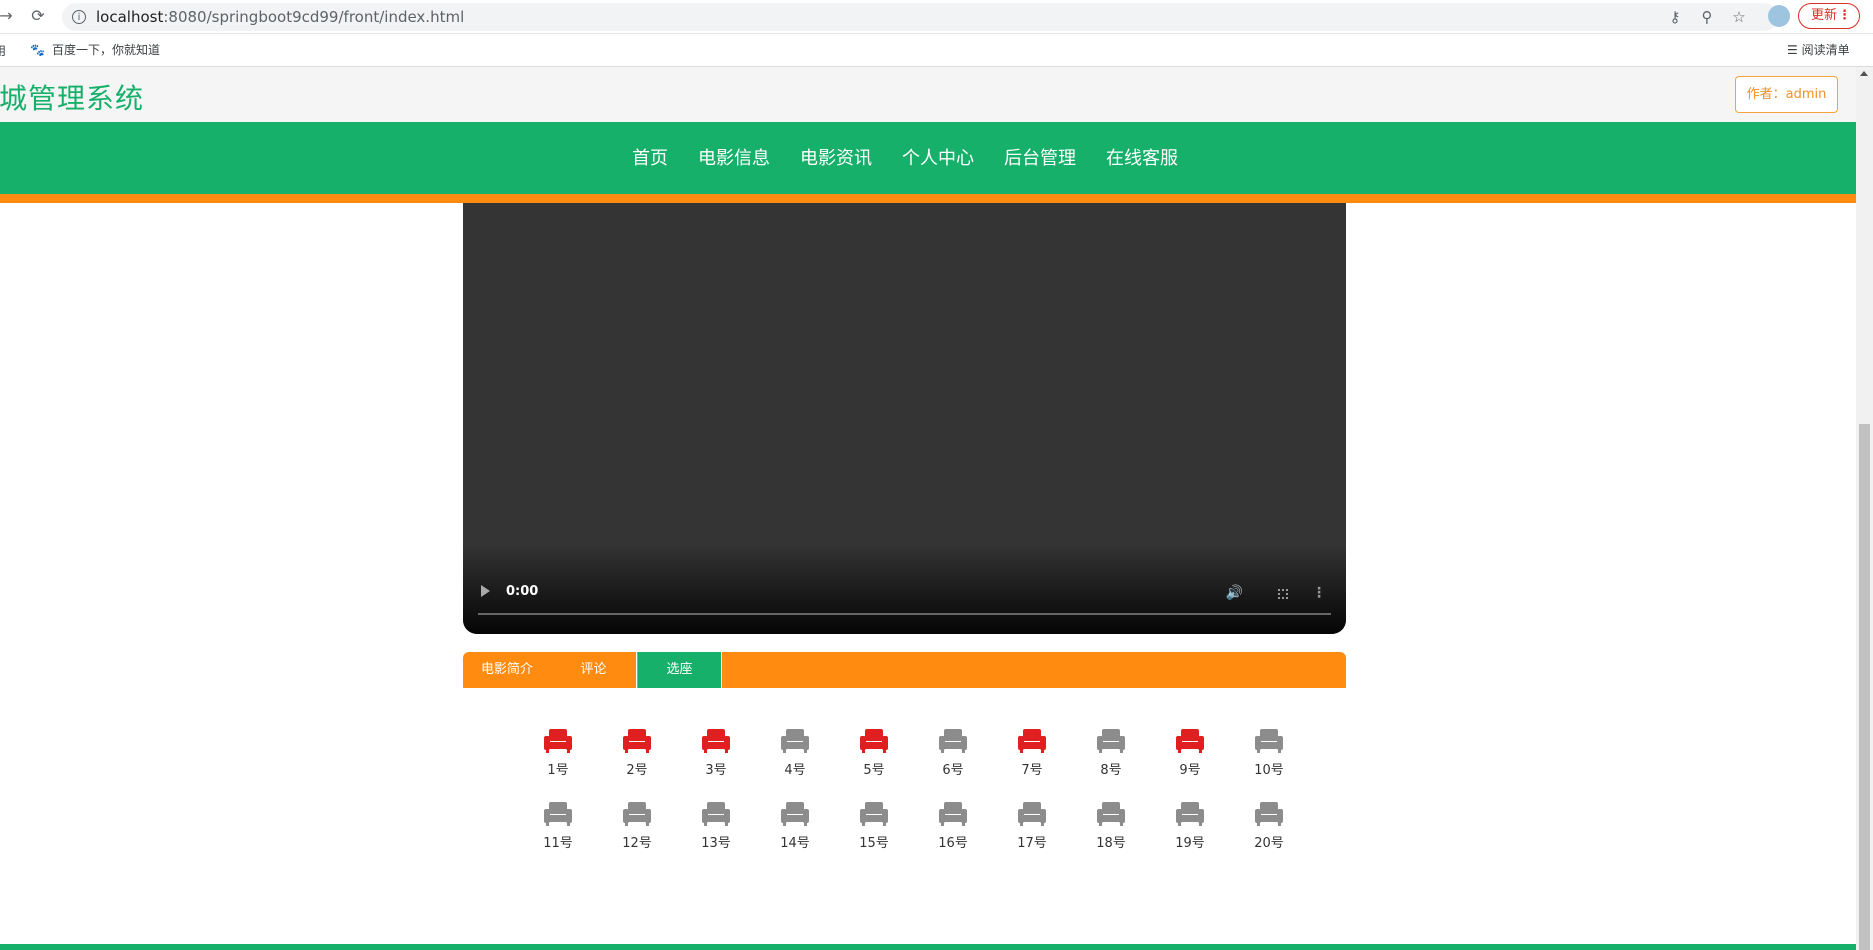 The height and width of the screenshot is (950, 1873). I want to click on site-title: 影城管理系统, so click(72, 98).